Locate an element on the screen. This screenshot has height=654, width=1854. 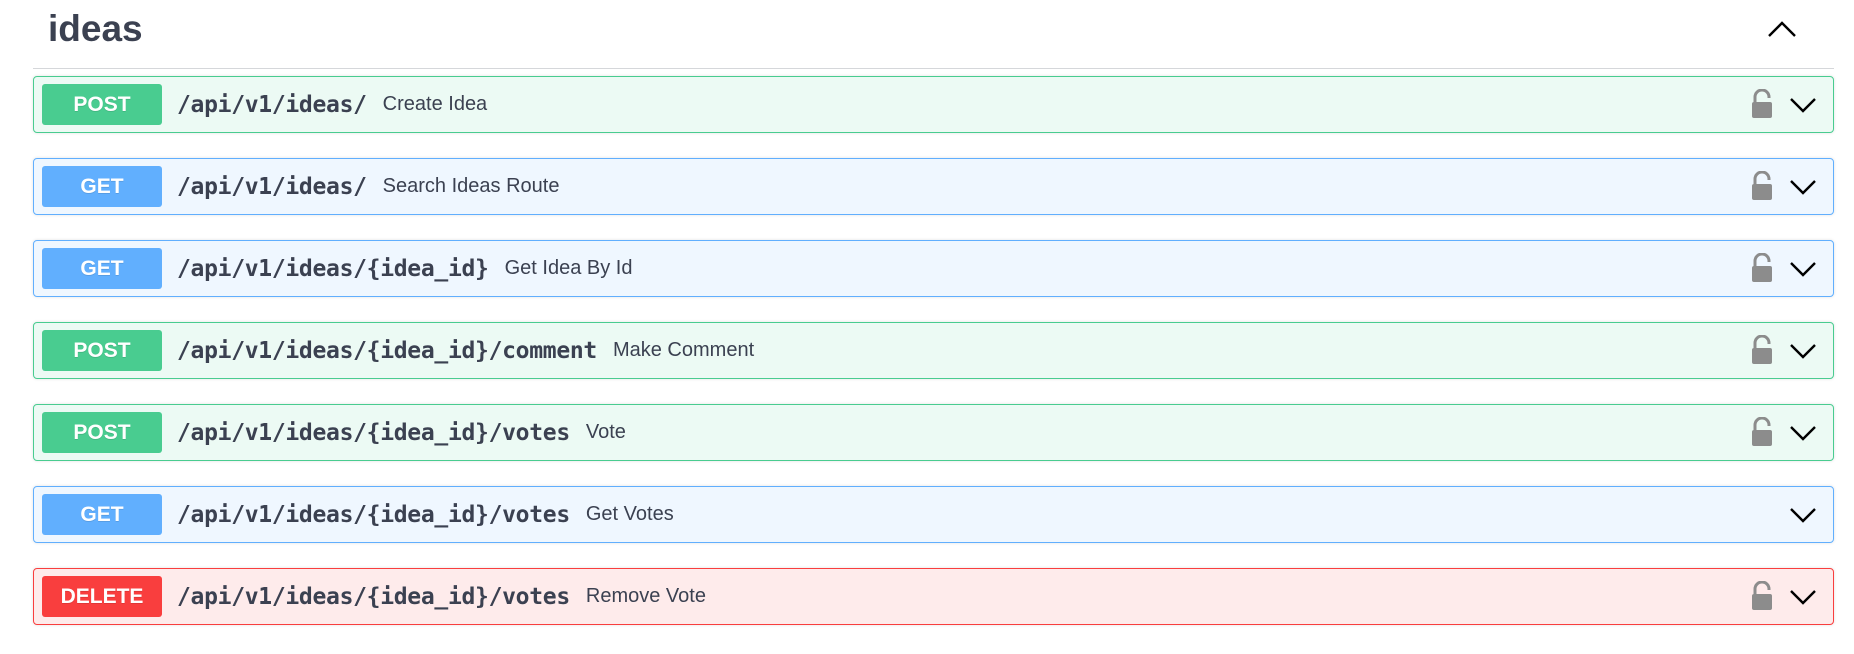
opblock-post: POST/api/v1/ideas/Create Idea is located at coordinates (933, 104).